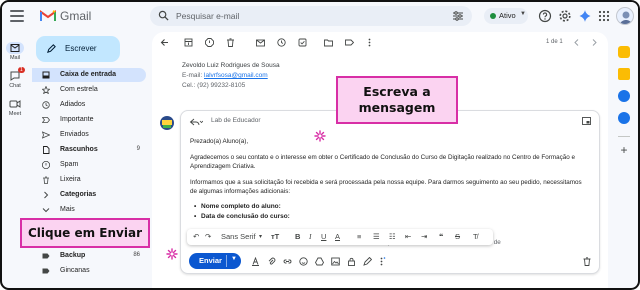  I want to click on sidebar-item-inbox: Caixa de entrada, so click(89, 75).